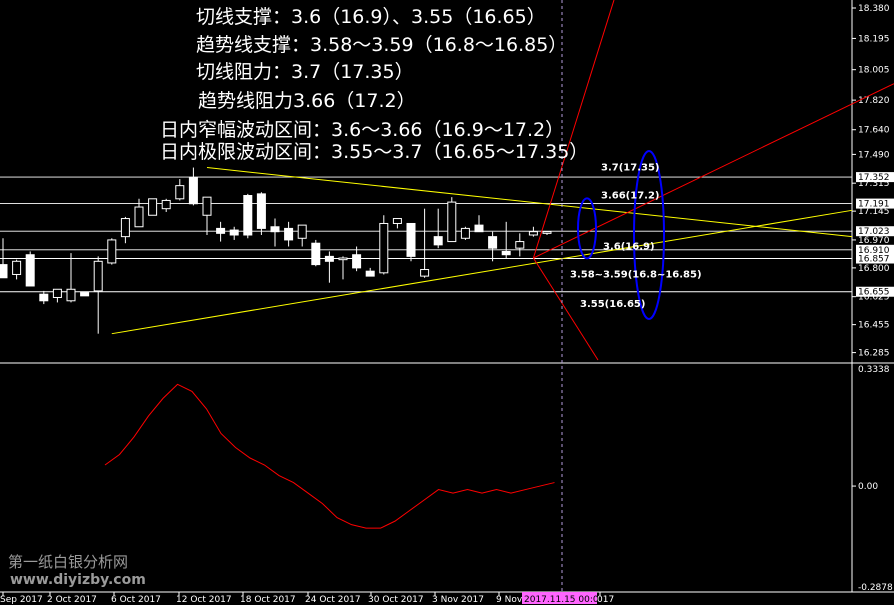 Image resolution: width=894 pixels, height=605 pixels. What do you see at coordinates (72, 600) in the screenshot?
I see `time-label: 2 Oct 2017` at bounding box center [72, 600].